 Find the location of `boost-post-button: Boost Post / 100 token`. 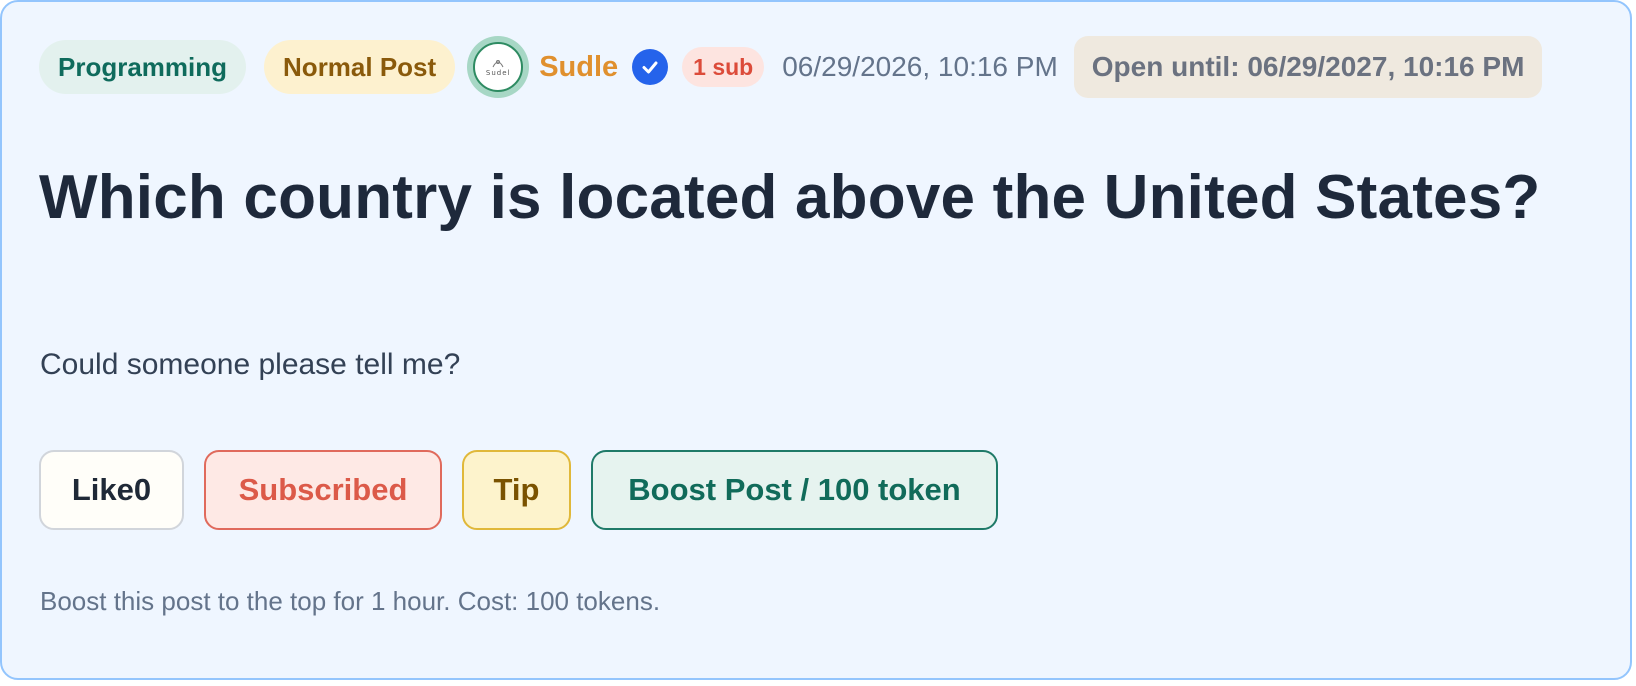

boost-post-button: Boost Post / 100 token is located at coordinates (794, 490).